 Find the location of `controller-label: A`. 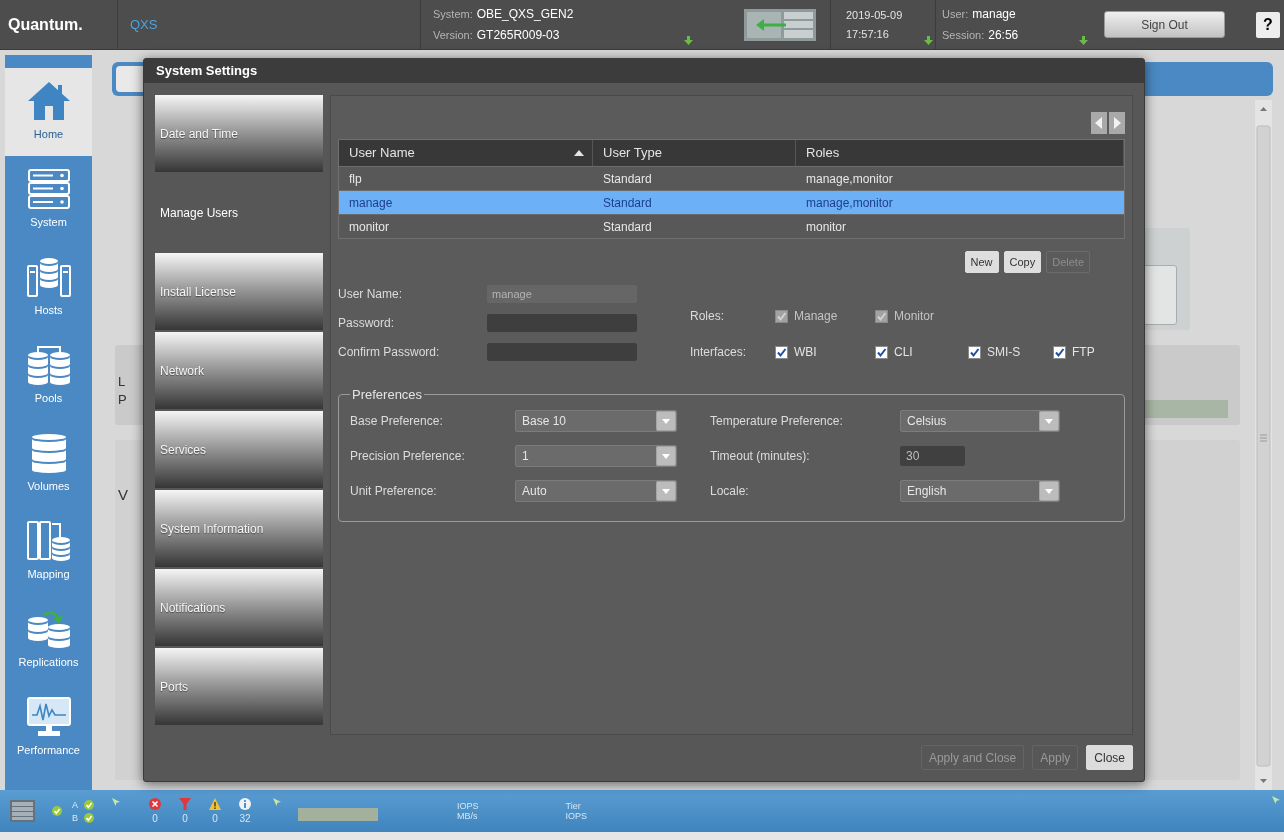

controller-label: A is located at coordinates (75, 804).